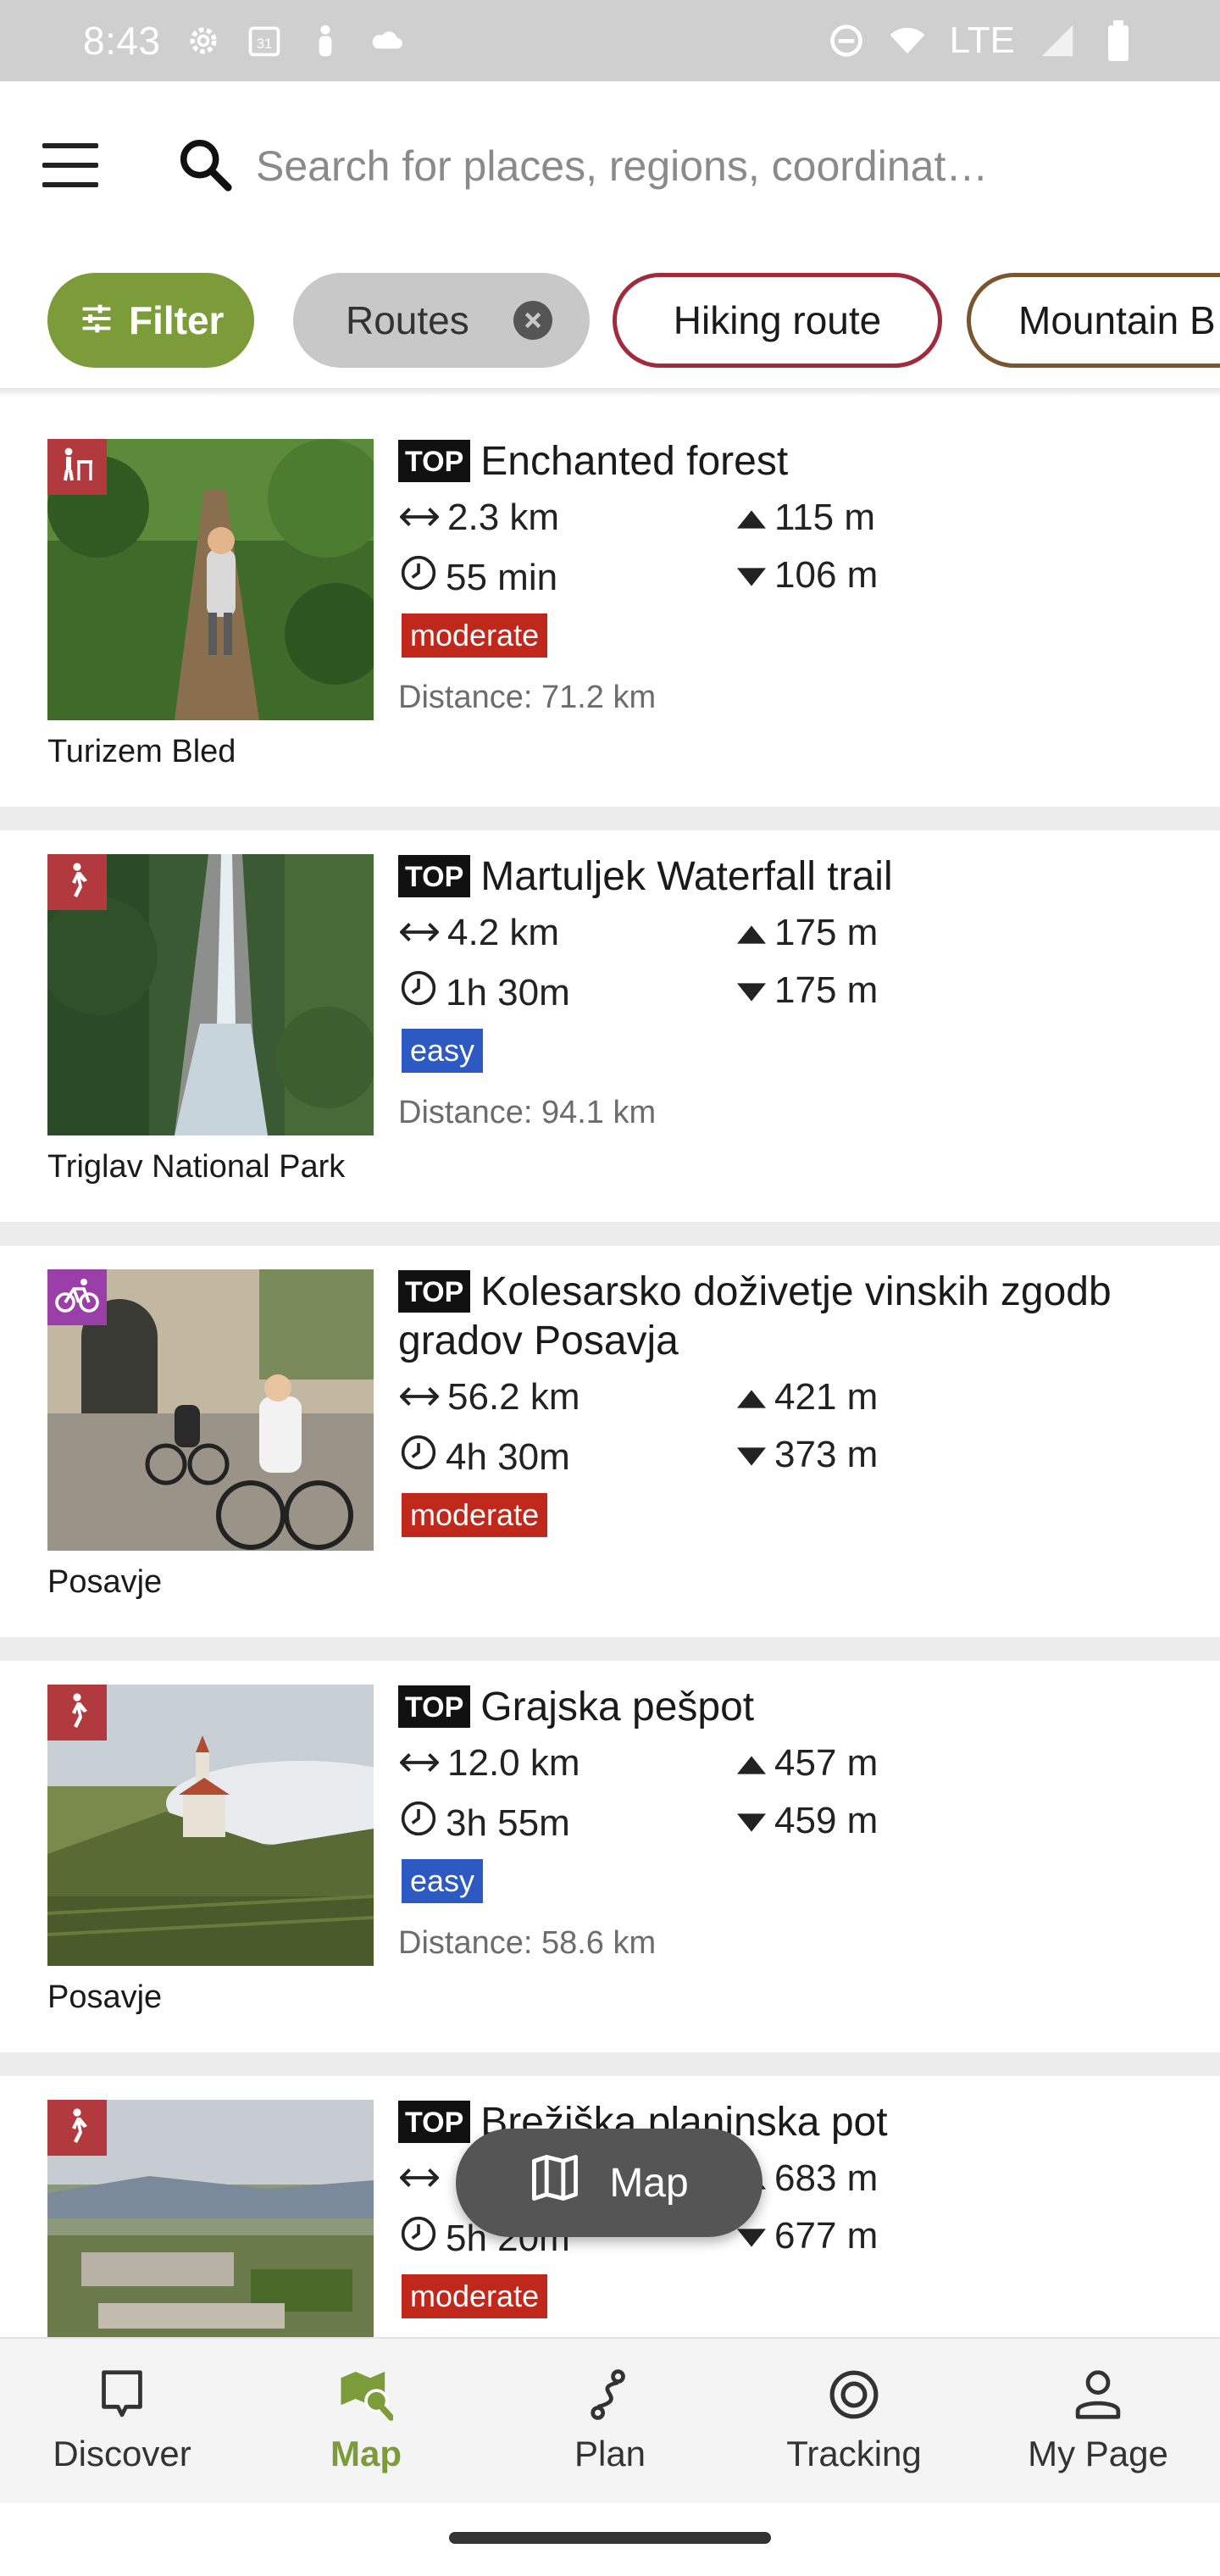  Describe the element at coordinates (206, 165) in the screenshot. I see `search-icon` at that location.